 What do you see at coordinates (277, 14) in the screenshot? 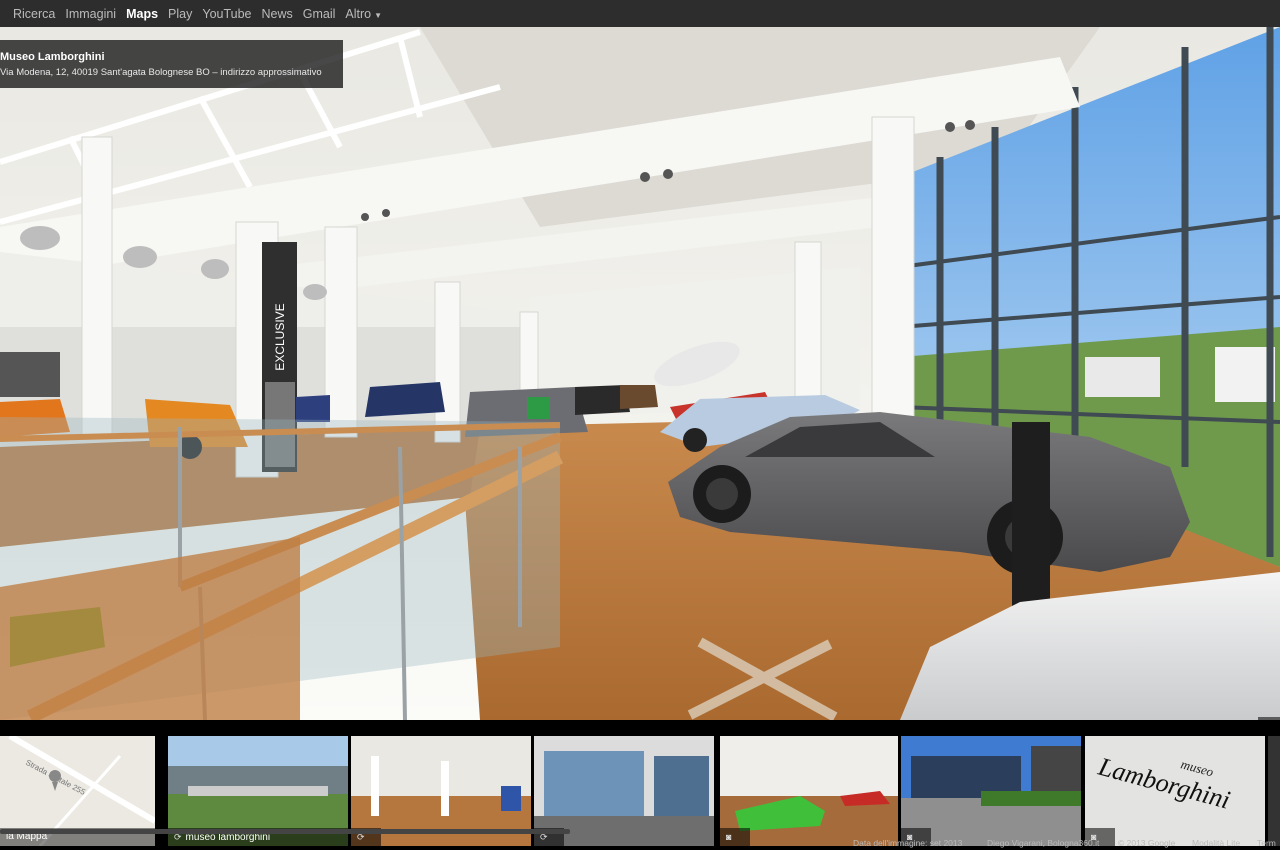
I see `topbar-item-news: News` at bounding box center [277, 14].